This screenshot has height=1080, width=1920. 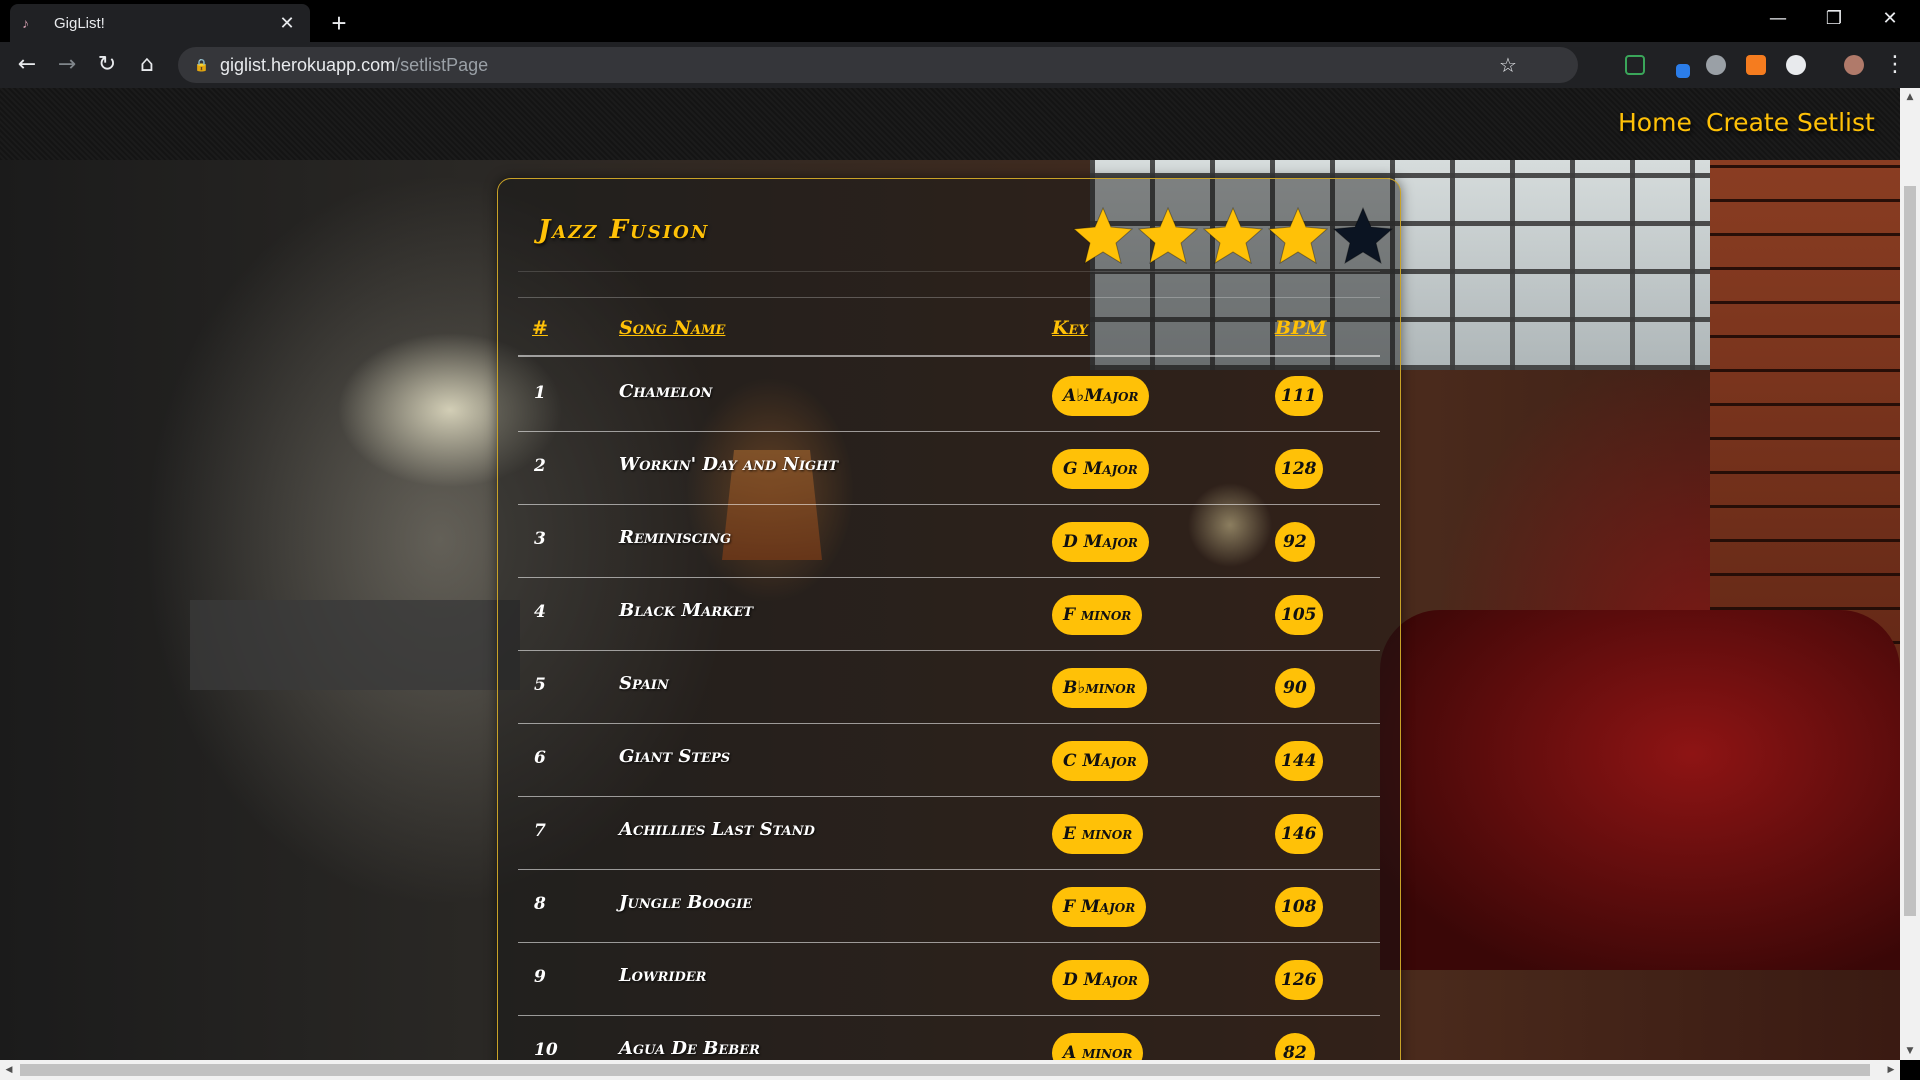 What do you see at coordinates (1295, 1046) in the screenshot?
I see `bpm-badge: 82` at bounding box center [1295, 1046].